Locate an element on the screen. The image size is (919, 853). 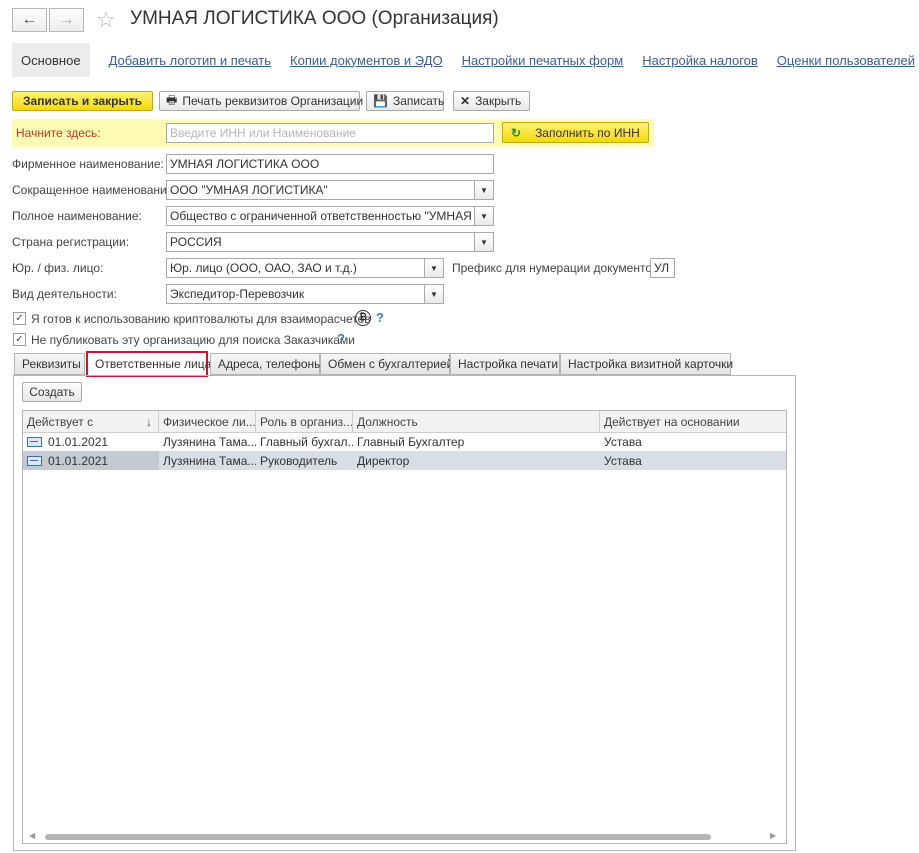
prefix-field: УЛ is located at coordinates (662, 268).